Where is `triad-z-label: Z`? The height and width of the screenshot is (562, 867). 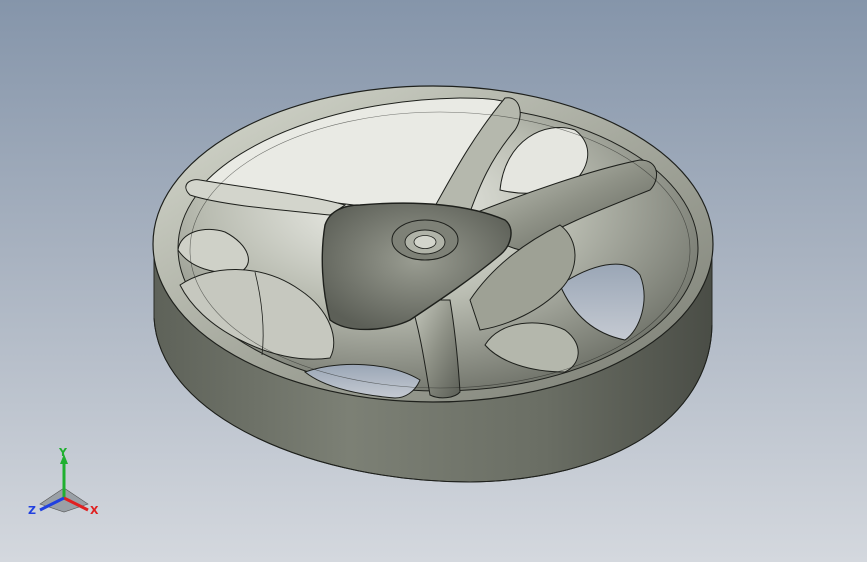
triad-z-label: Z is located at coordinates (32, 510).